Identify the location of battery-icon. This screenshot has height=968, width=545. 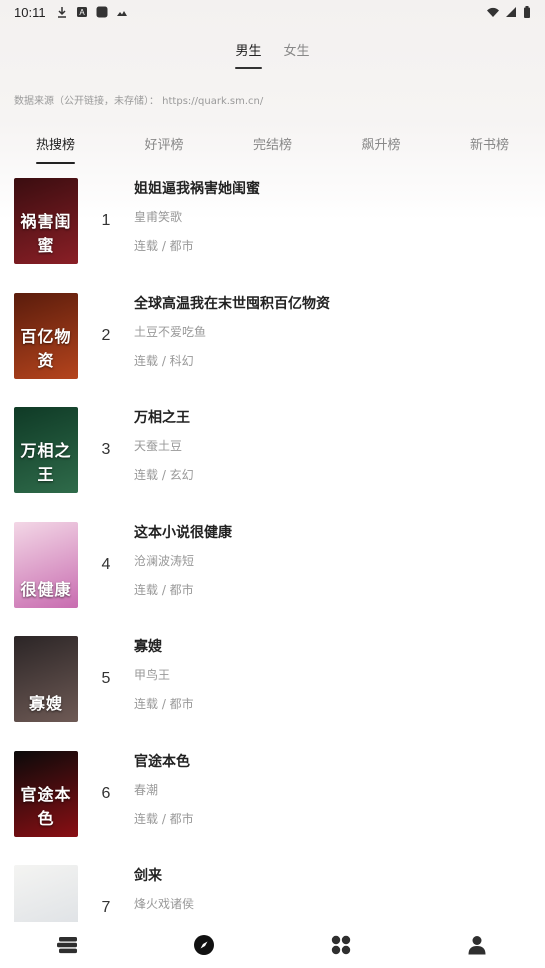
(527, 12).